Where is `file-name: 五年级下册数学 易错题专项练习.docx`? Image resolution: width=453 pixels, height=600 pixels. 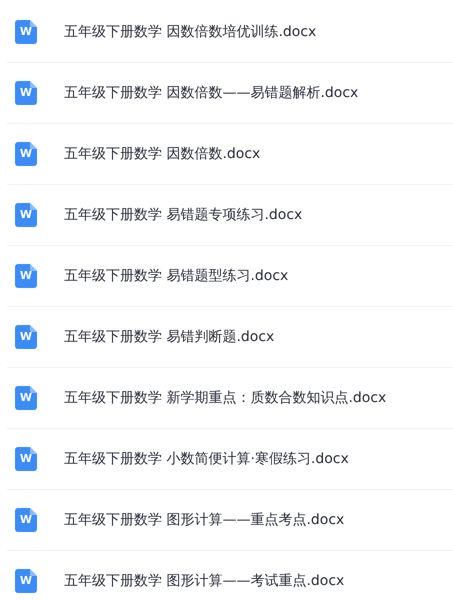 file-name: 五年级下册数学 易错题专项练习.docx is located at coordinates (183, 215).